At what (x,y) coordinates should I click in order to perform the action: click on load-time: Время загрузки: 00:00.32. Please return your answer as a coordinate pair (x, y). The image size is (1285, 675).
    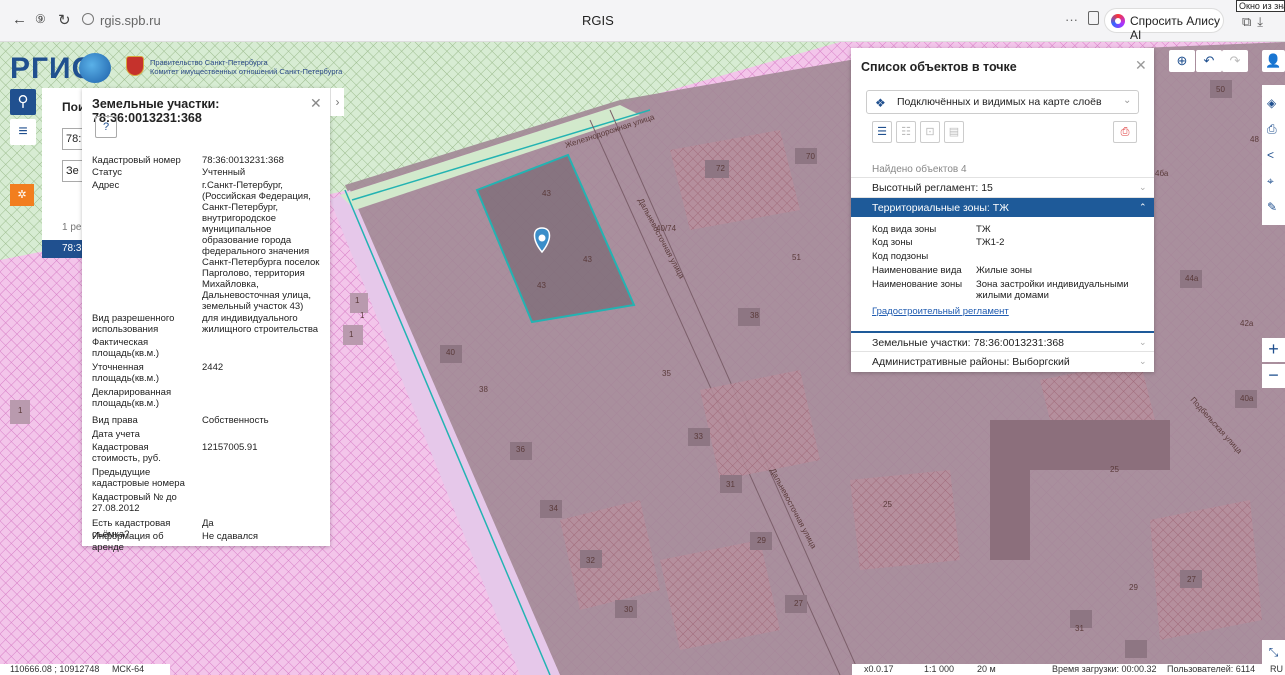
    Looking at the image, I should click on (1104, 669).